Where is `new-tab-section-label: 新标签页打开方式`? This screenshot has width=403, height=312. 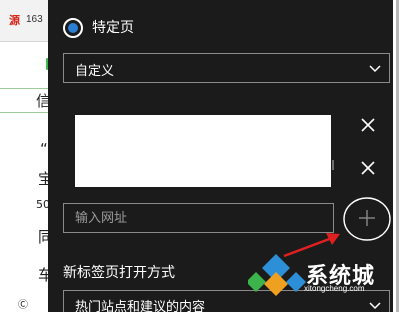
new-tab-section-label: 新标签页打开方式 is located at coordinates (119, 273).